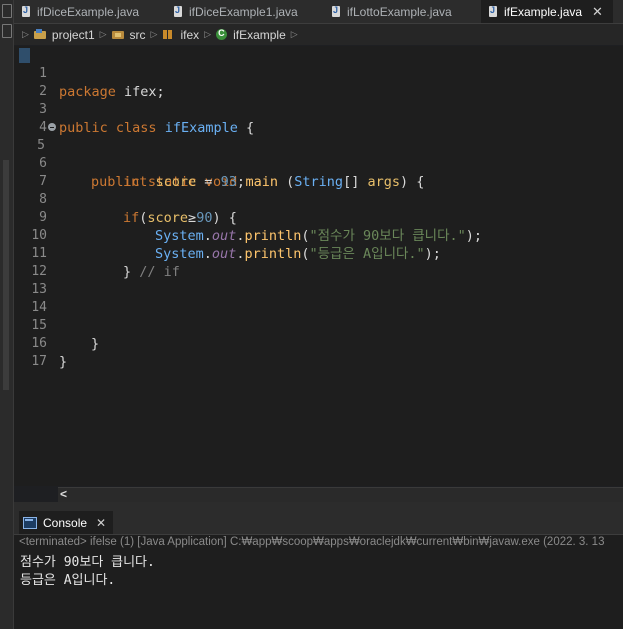  I want to click on package-icon, so click(168, 34).